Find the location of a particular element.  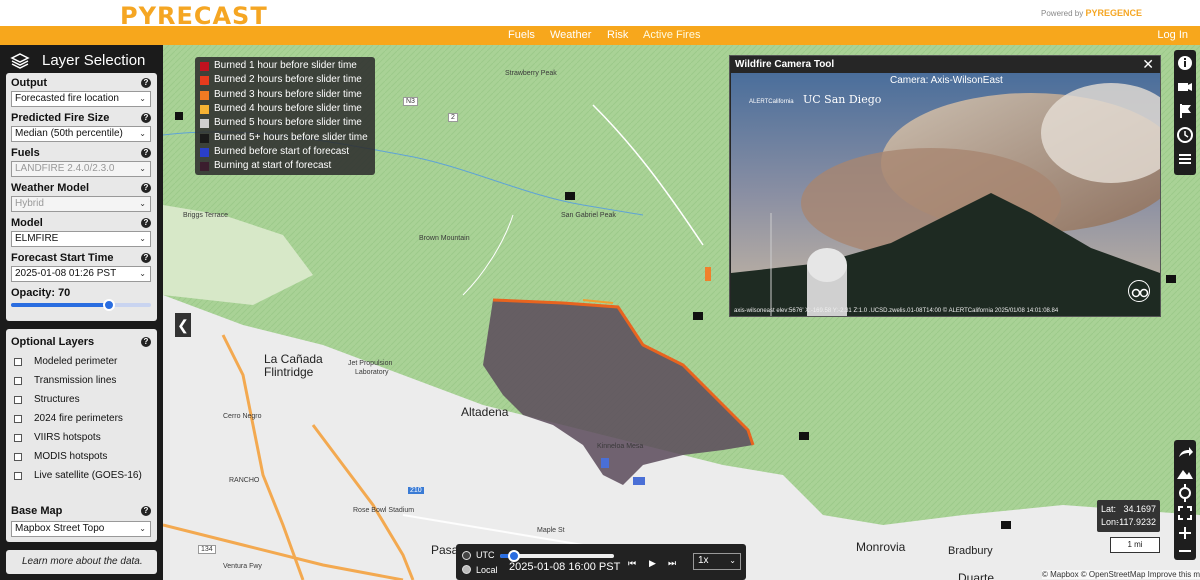

camera-icon is located at coordinates (1185, 87).